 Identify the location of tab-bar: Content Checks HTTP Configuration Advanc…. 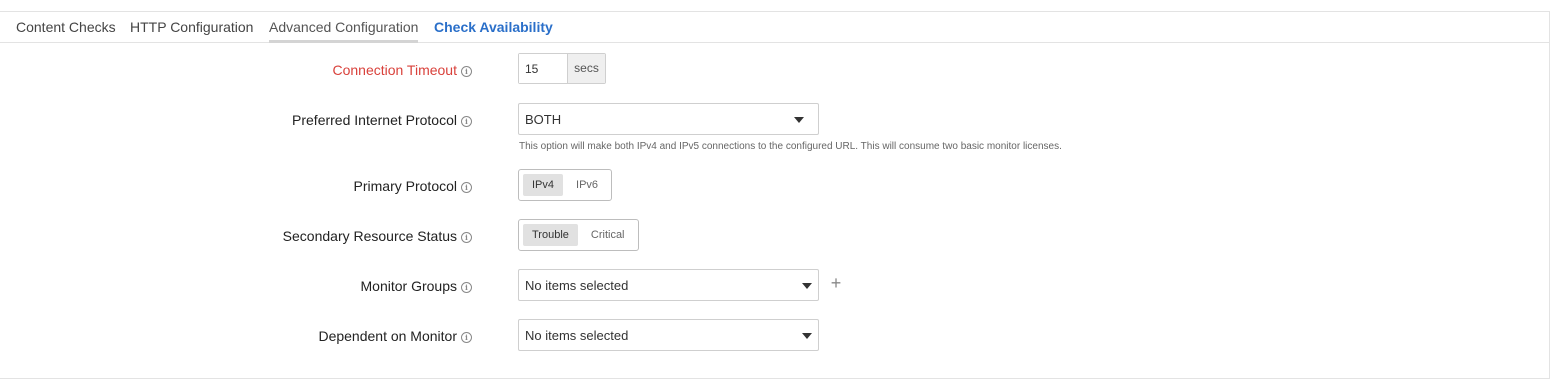
(774, 27).